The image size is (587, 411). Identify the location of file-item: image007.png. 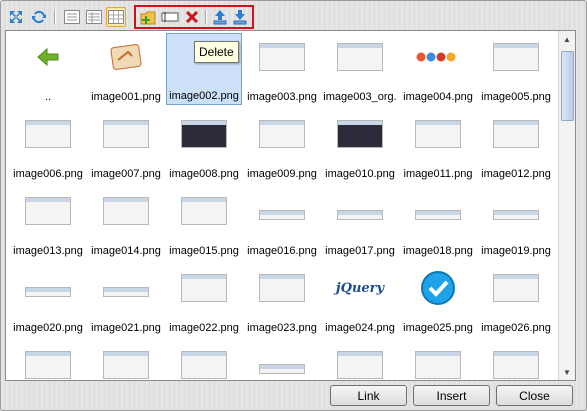
(126, 146).